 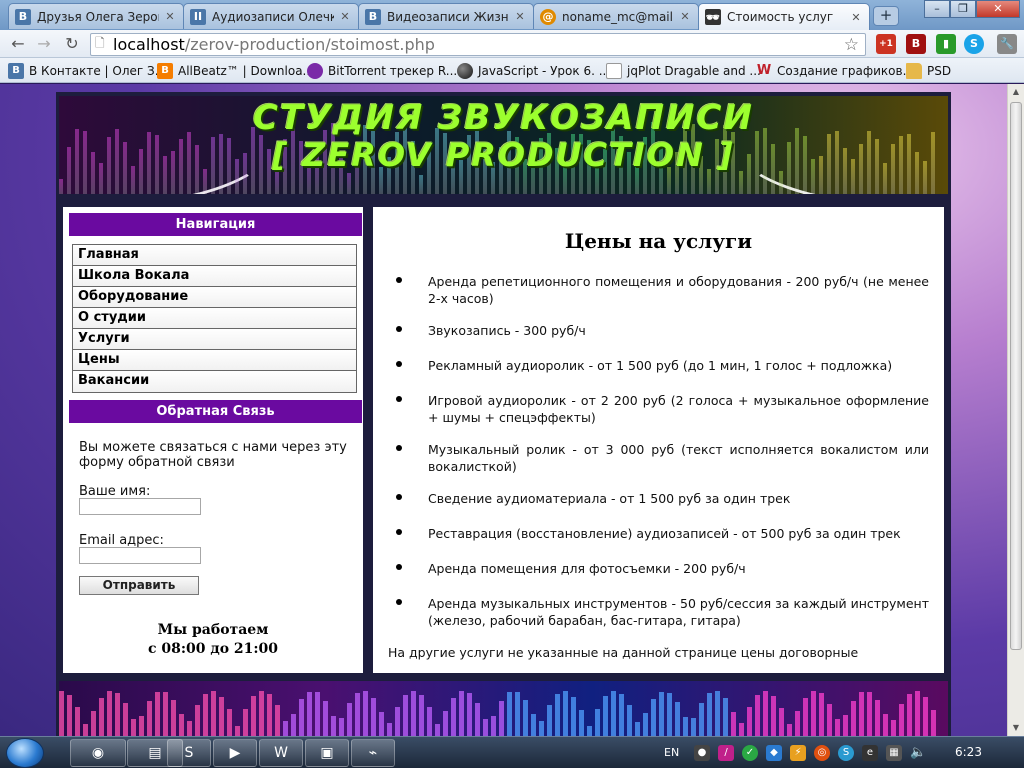 What do you see at coordinates (271, 16) in the screenshot?
I see `tab-1: II Аудиозаписи Олечки ✕` at bounding box center [271, 16].